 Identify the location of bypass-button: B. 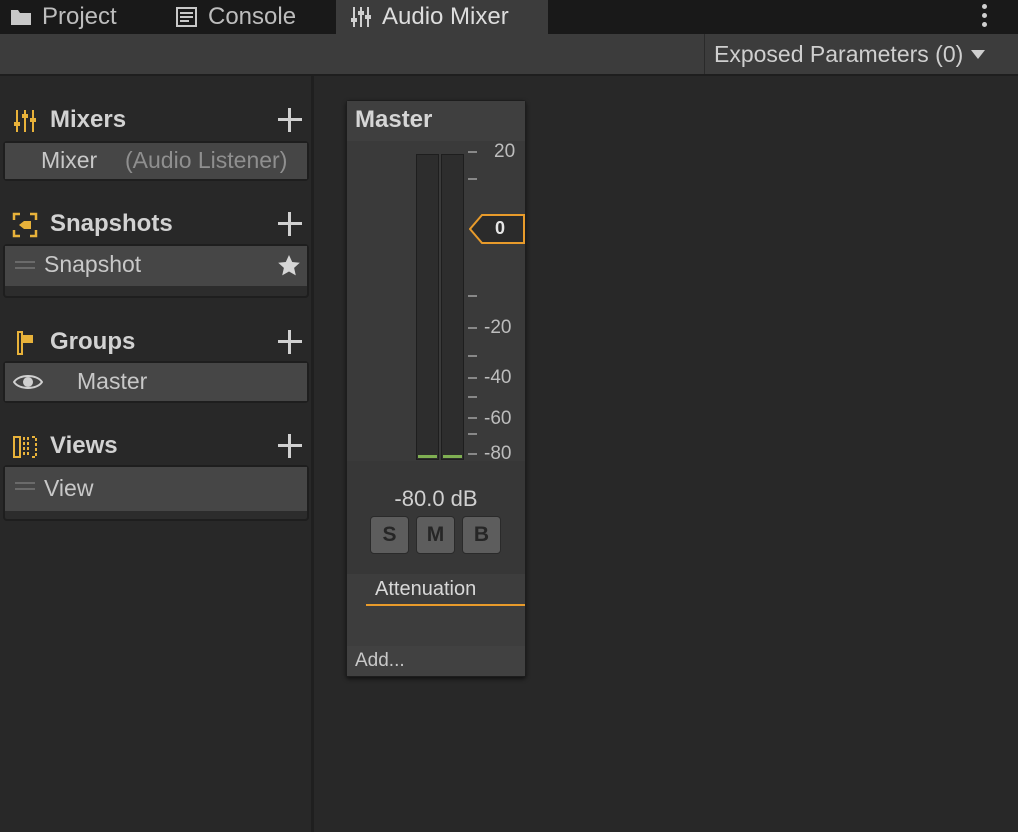
(481, 535).